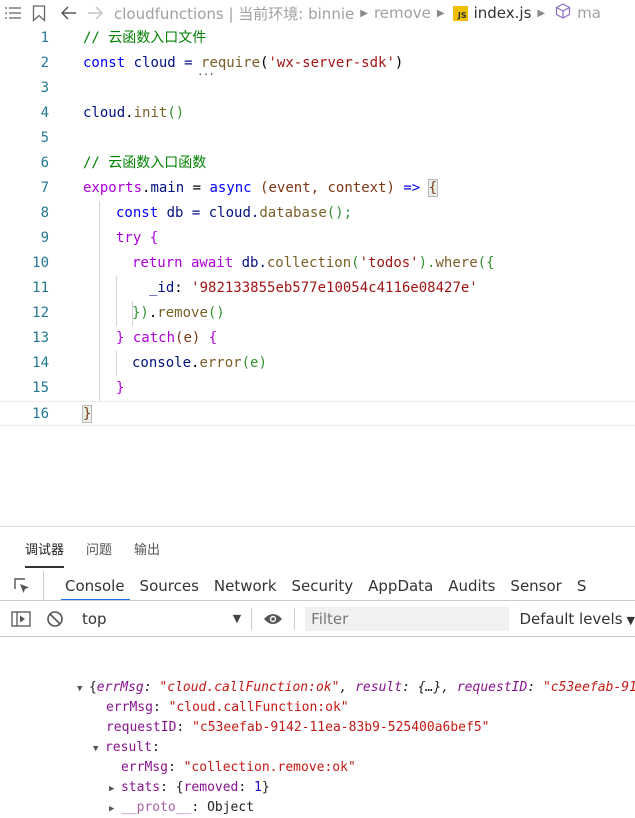  What do you see at coordinates (157, 263) in the screenshot?
I see `code-keyword: return` at bounding box center [157, 263].